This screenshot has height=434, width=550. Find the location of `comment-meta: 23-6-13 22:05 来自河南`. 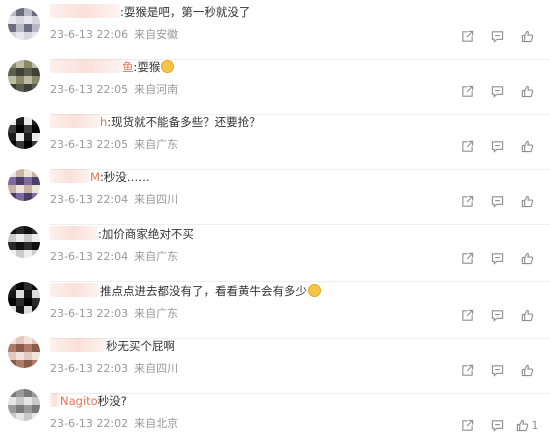

comment-meta: 23-6-13 22:05 来自河南 is located at coordinates (114, 90).